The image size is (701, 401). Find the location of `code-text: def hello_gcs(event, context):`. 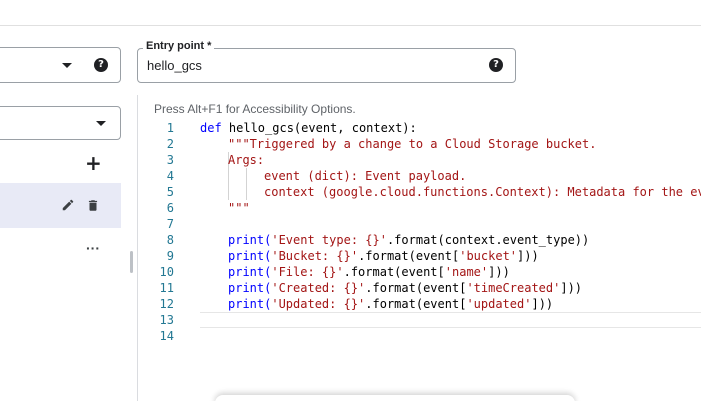

code-text: def hello_gcs(event, context): is located at coordinates (308, 128).